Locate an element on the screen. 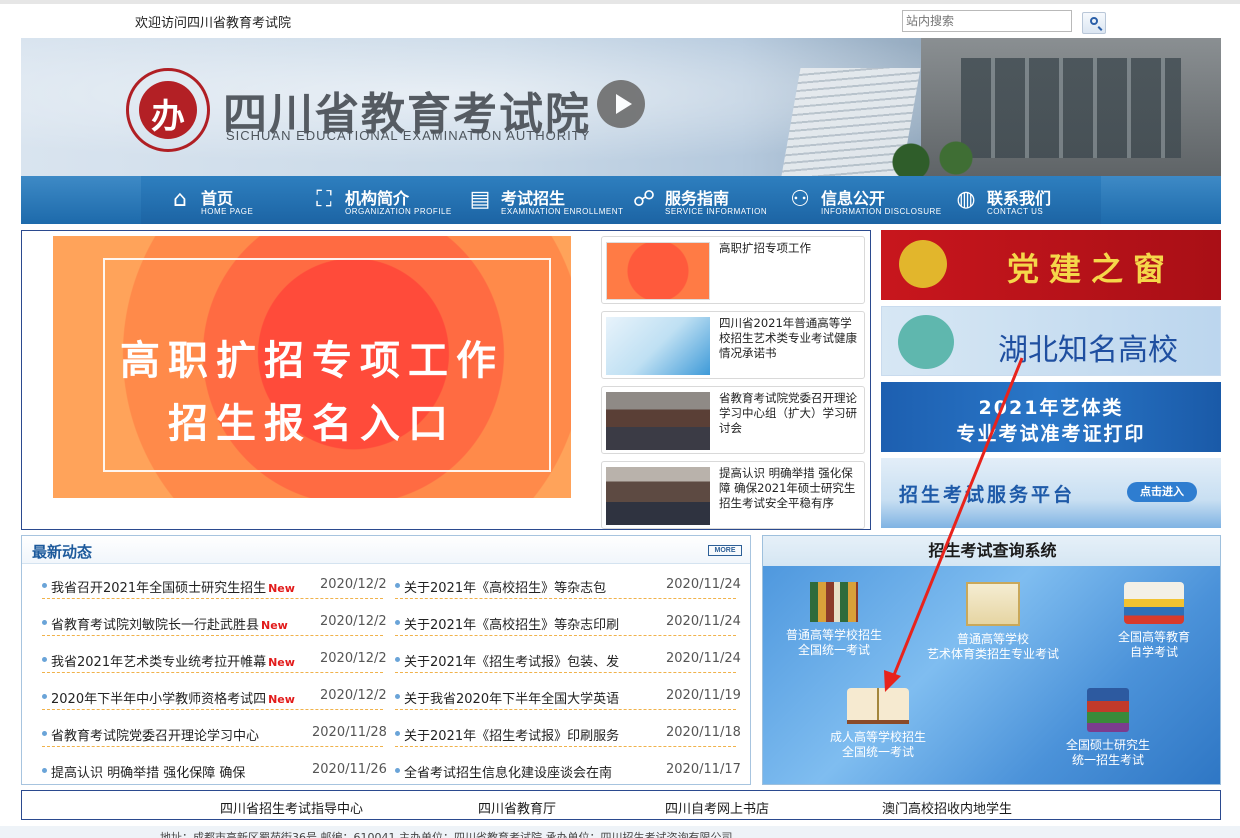  news-item-title: 我省2021年艺术类专业统考拉开帷幕 New is located at coordinates (183, 660).